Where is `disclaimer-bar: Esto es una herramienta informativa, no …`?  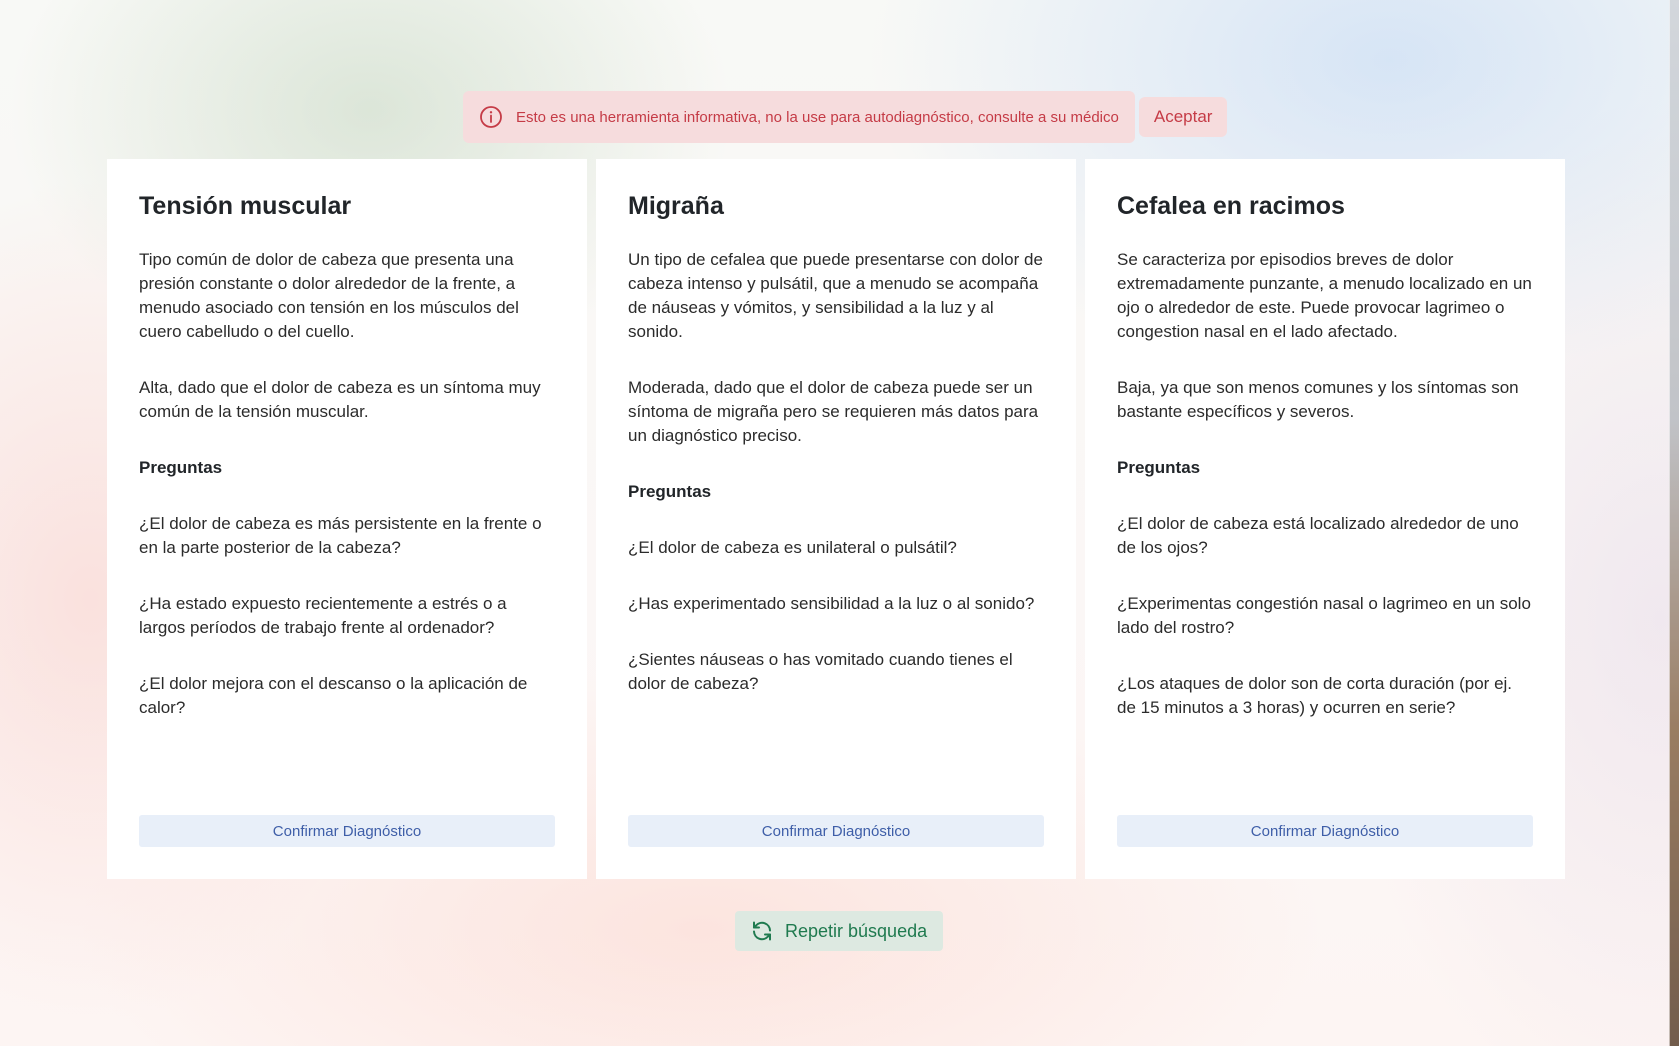 disclaimer-bar: Esto es una herramienta informativa, no … is located at coordinates (845, 117).